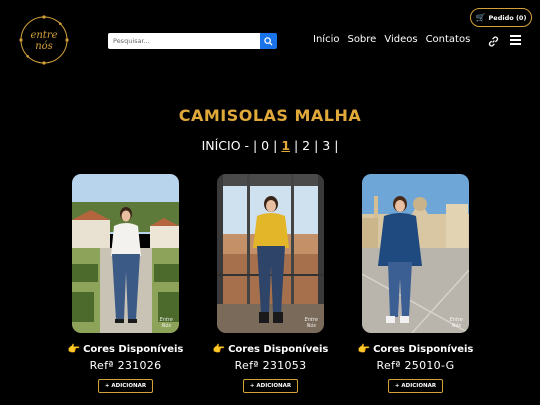  Describe the element at coordinates (361, 39) in the screenshot. I see `nav-sobre: Sobre` at that location.